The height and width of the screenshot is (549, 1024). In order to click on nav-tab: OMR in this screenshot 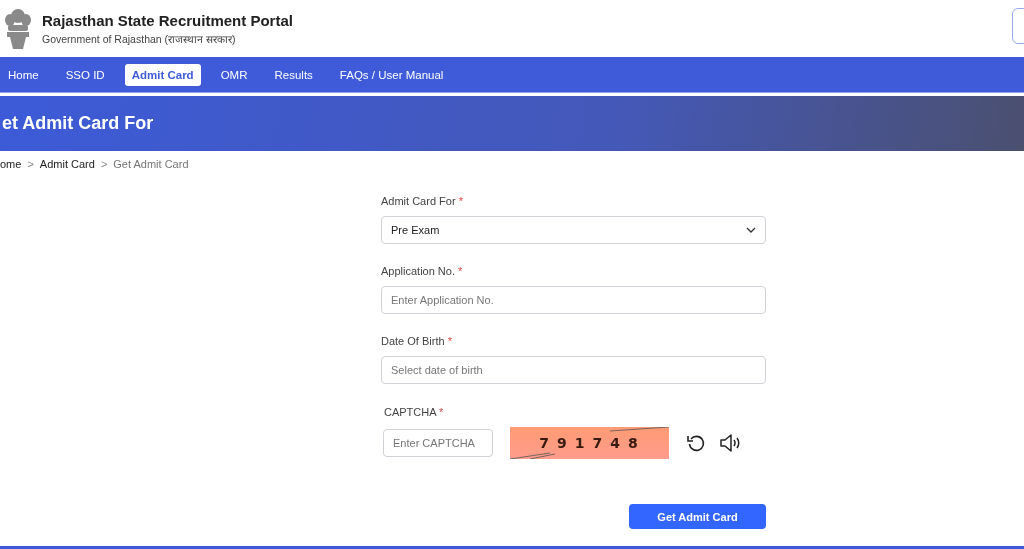, I will do `click(234, 74)`.